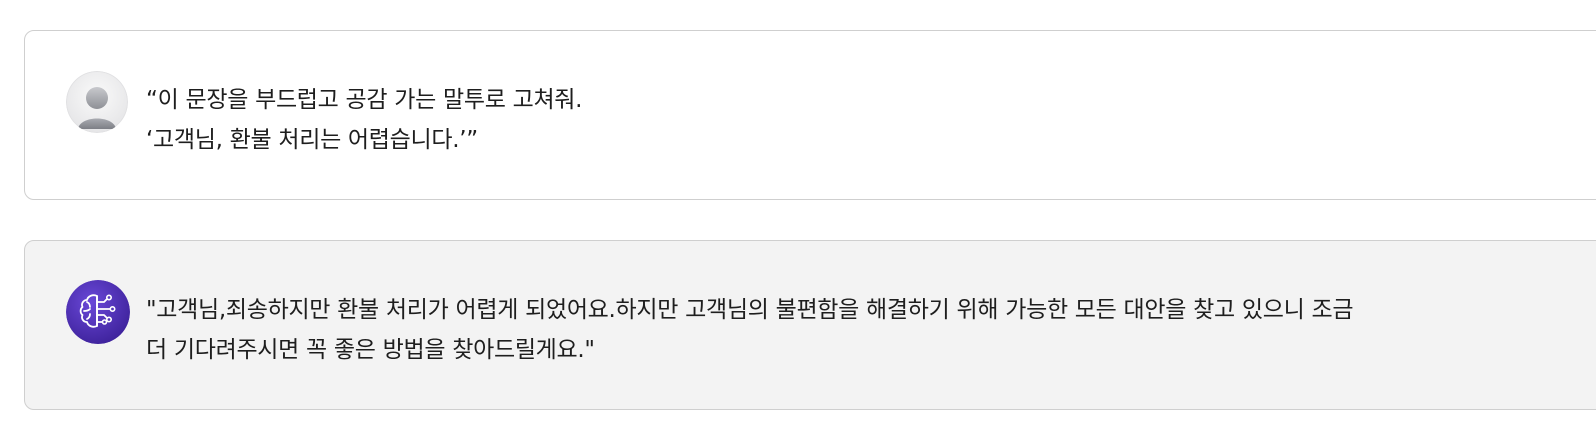  What do you see at coordinates (97, 102) in the screenshot?
I see `user-avatar-icon` at bounding box center [97, 102].